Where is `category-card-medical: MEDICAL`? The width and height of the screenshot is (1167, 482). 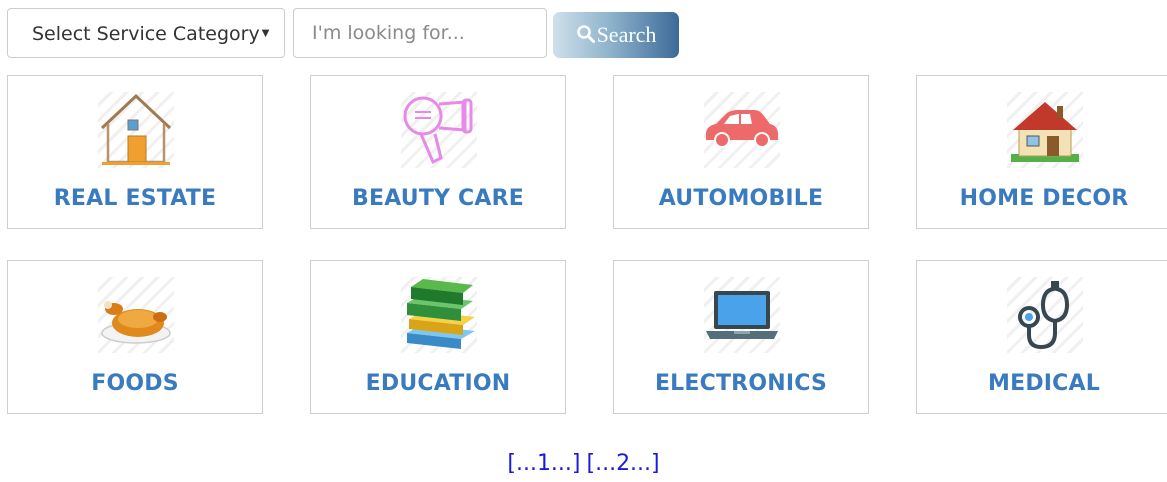
category-card-medical: MEDICAL is located at coordinates (1041, 337).